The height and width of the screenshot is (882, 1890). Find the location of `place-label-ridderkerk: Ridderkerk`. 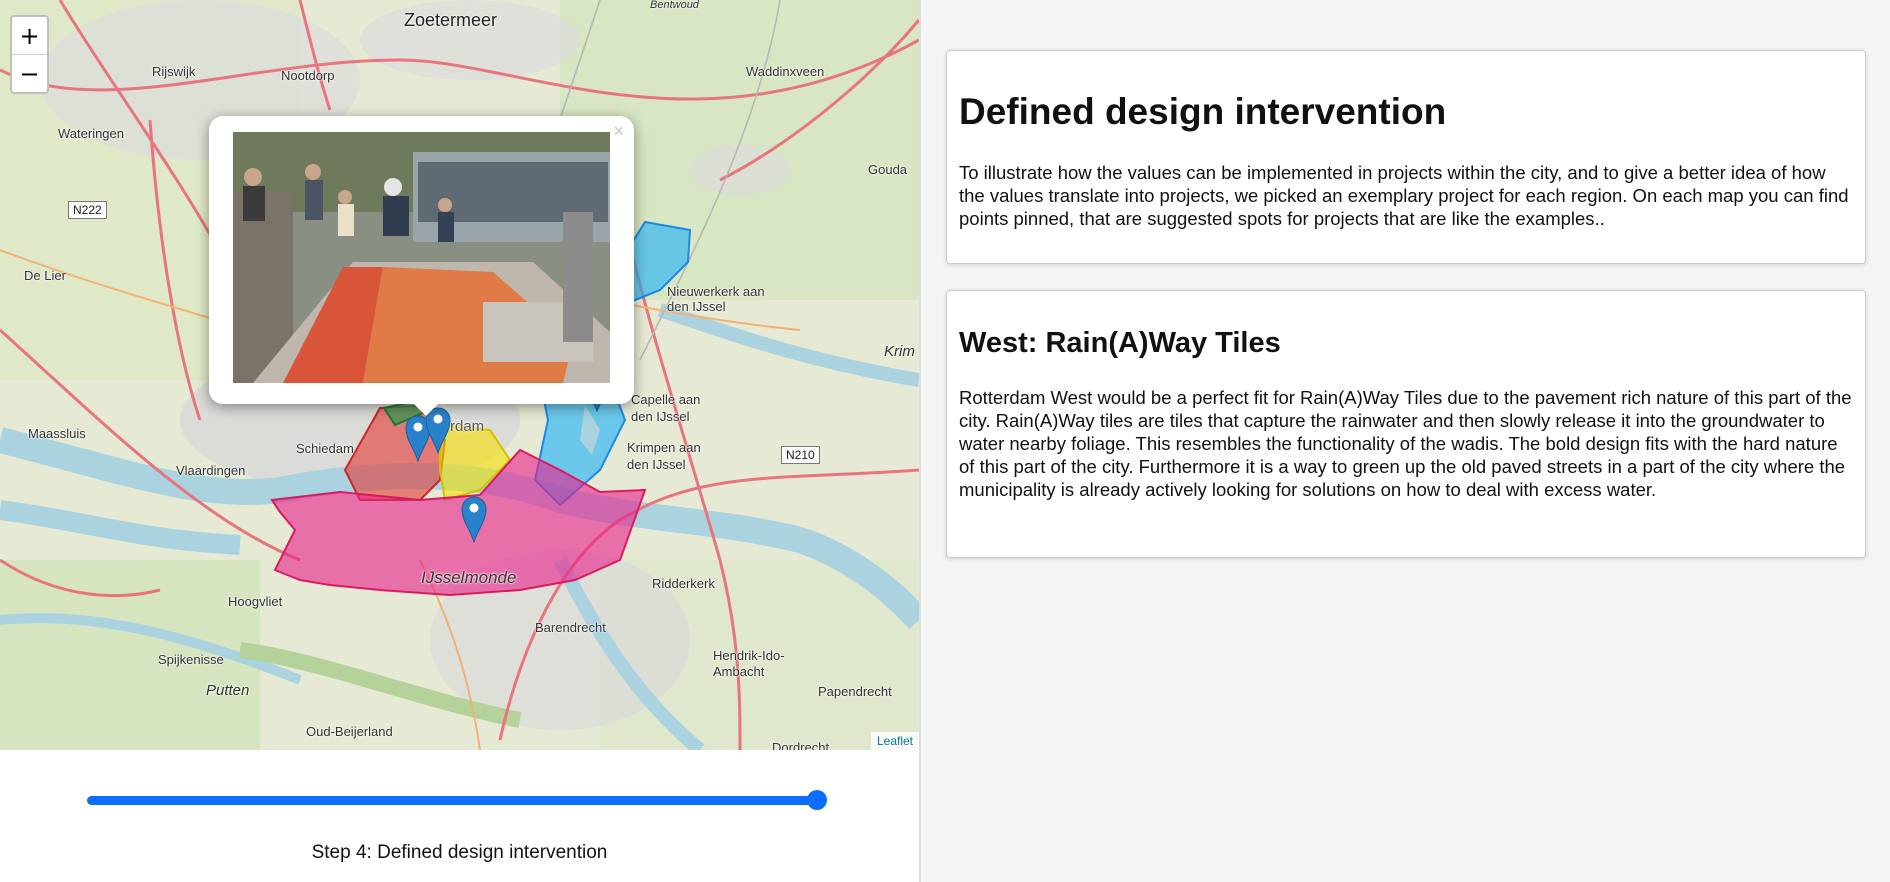

place-label-ridderkerk: Ridderkerk is located at coordinates (683, 583).